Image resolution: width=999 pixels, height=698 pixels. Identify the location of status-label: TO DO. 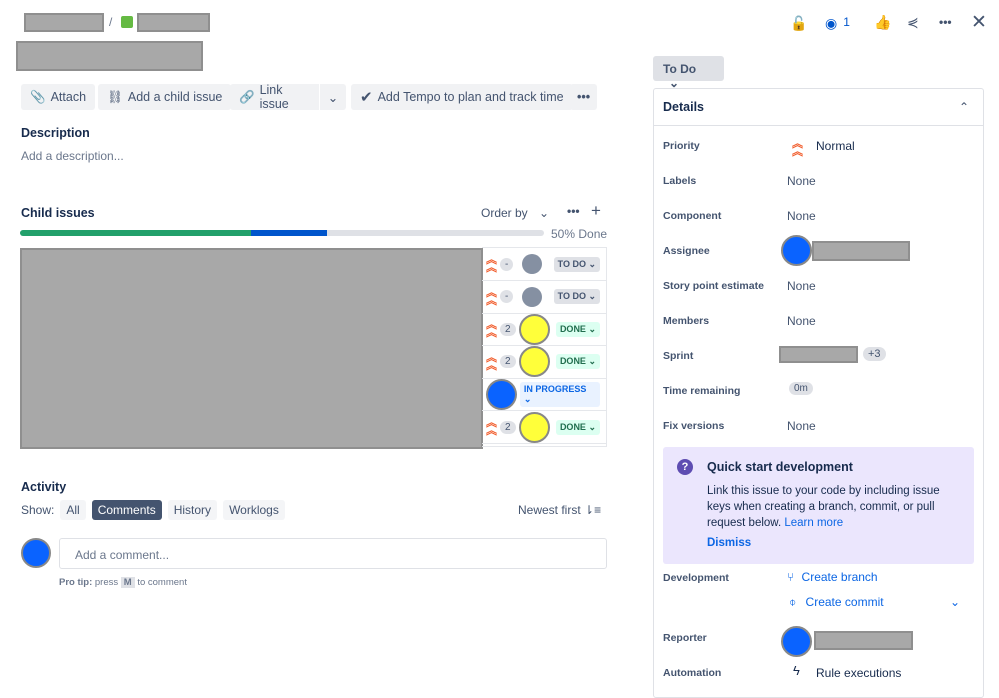
(571, 296).